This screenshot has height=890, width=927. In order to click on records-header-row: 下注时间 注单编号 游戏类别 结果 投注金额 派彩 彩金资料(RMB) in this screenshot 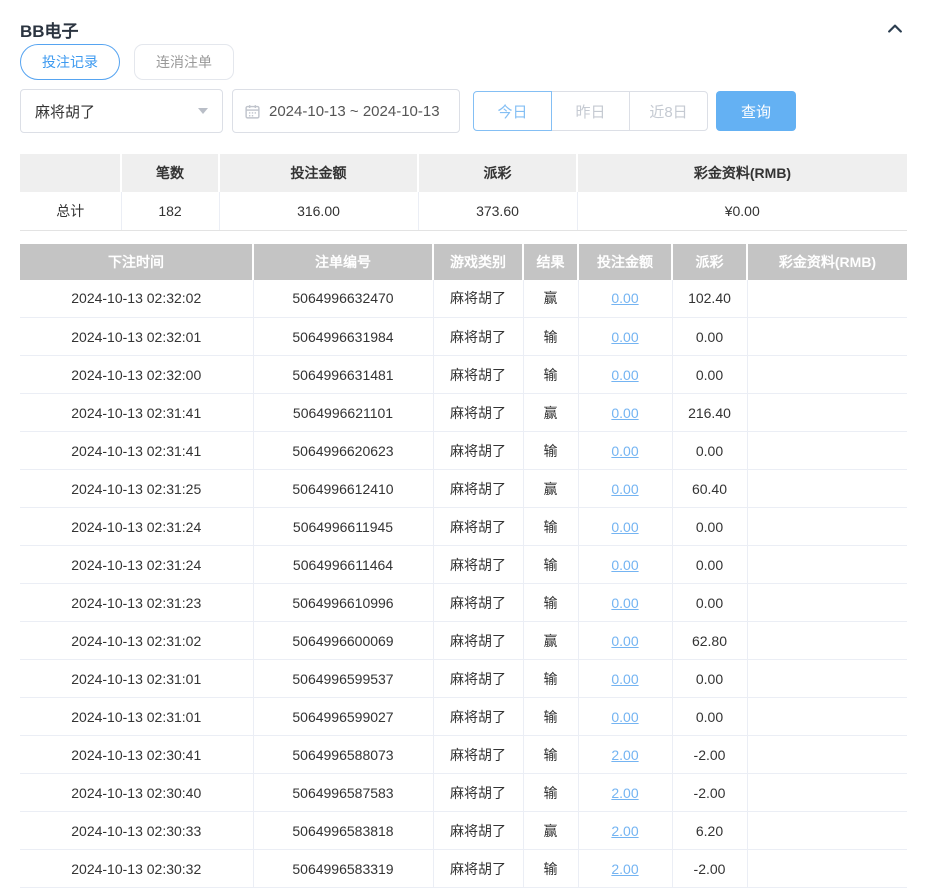, I will do `click(463, 261)`.